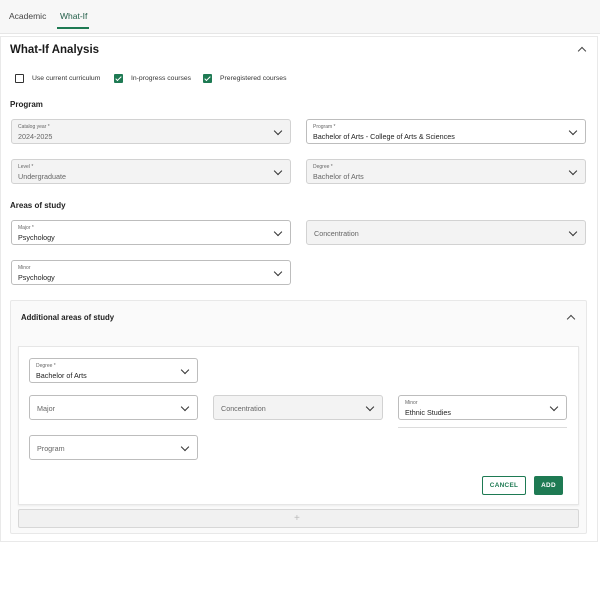 Image resolution: width=600 pixels, height=600 pixels. What do you see at coordinates (504, 485) in the screenshot?
I see `cancel-button: CANCEL` at bounding box center [504, 485].